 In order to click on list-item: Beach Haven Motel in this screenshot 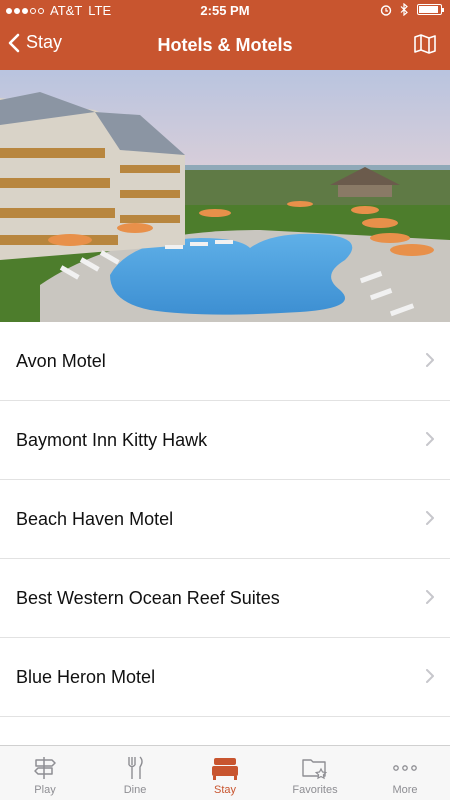, I will do `click(225, 519)`.